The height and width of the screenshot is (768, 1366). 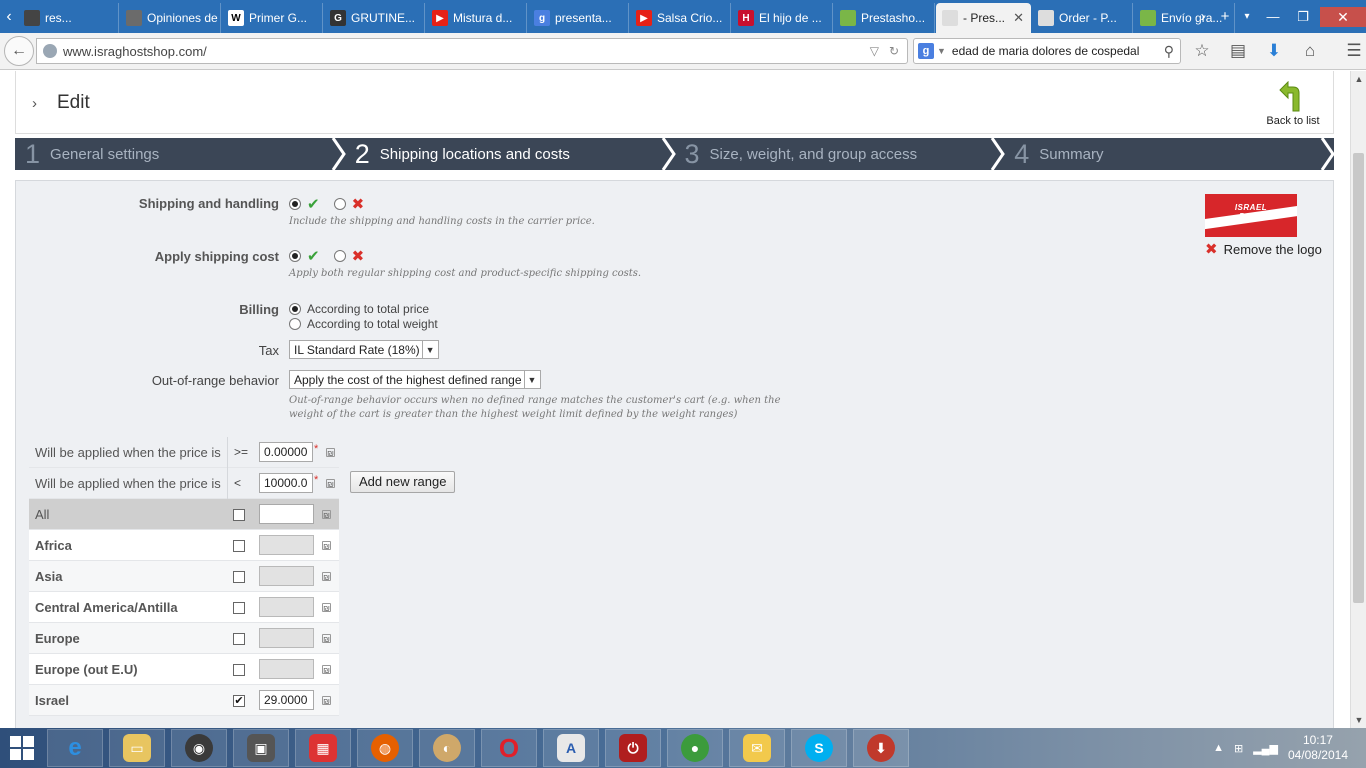 What do you see at coordinates (339, 204) in the screenshot?
I see `shipping-handling-no-radio` at bounding box center [339, 204].